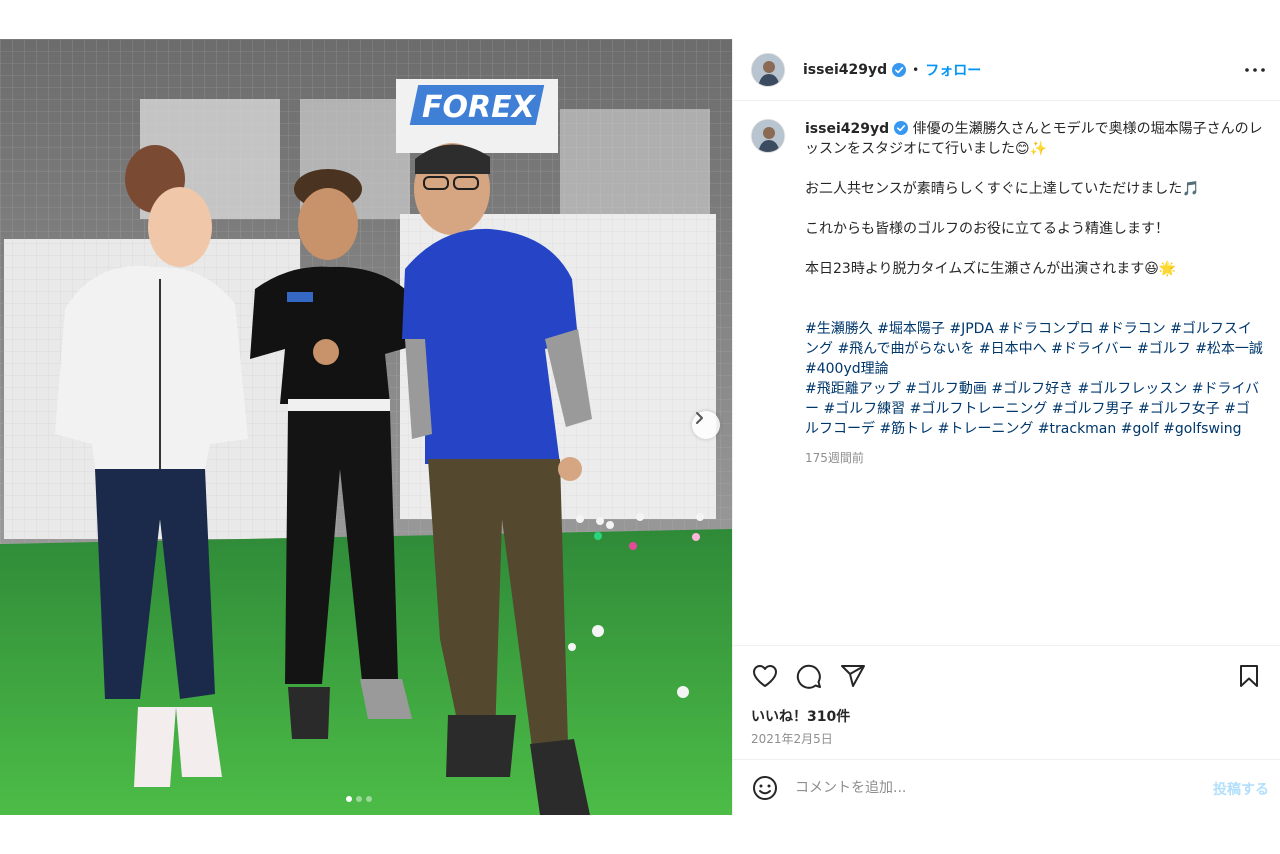 The image size is (1280, 854). I want to click on comment-icon, so click(808, 676).